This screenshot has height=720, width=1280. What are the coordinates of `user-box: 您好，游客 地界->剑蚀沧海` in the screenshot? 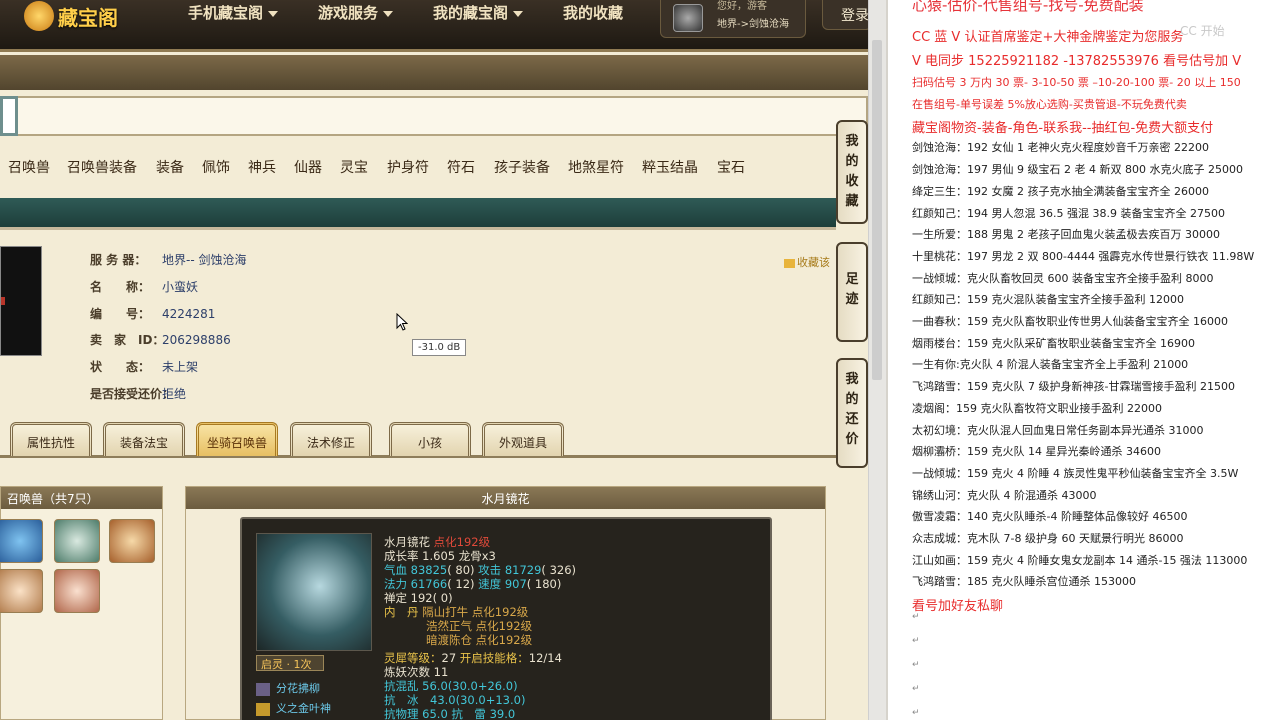 It's located at (733, 19).